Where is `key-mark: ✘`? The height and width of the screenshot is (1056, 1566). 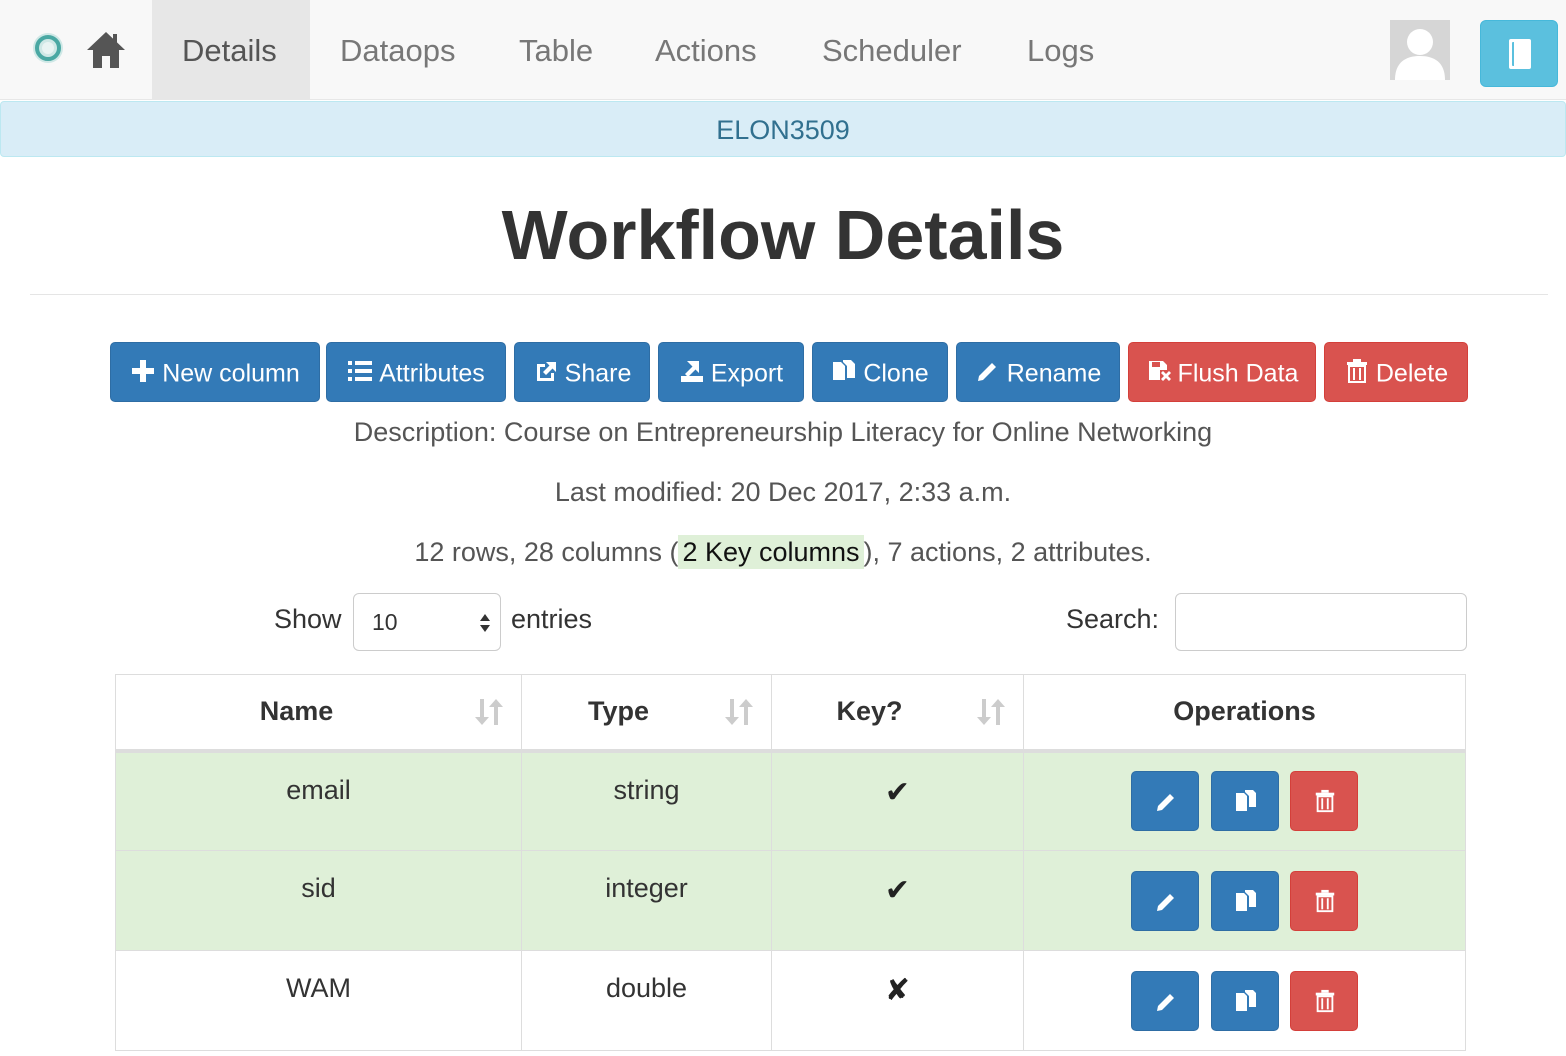
key-mark: ✘ is located at coordinates (897, 990).